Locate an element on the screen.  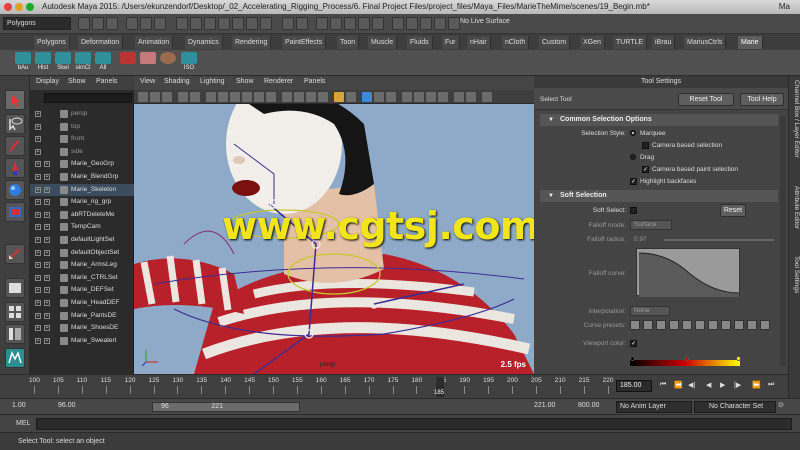
curve-preset-7-icon is located at coordinates (713, 325).